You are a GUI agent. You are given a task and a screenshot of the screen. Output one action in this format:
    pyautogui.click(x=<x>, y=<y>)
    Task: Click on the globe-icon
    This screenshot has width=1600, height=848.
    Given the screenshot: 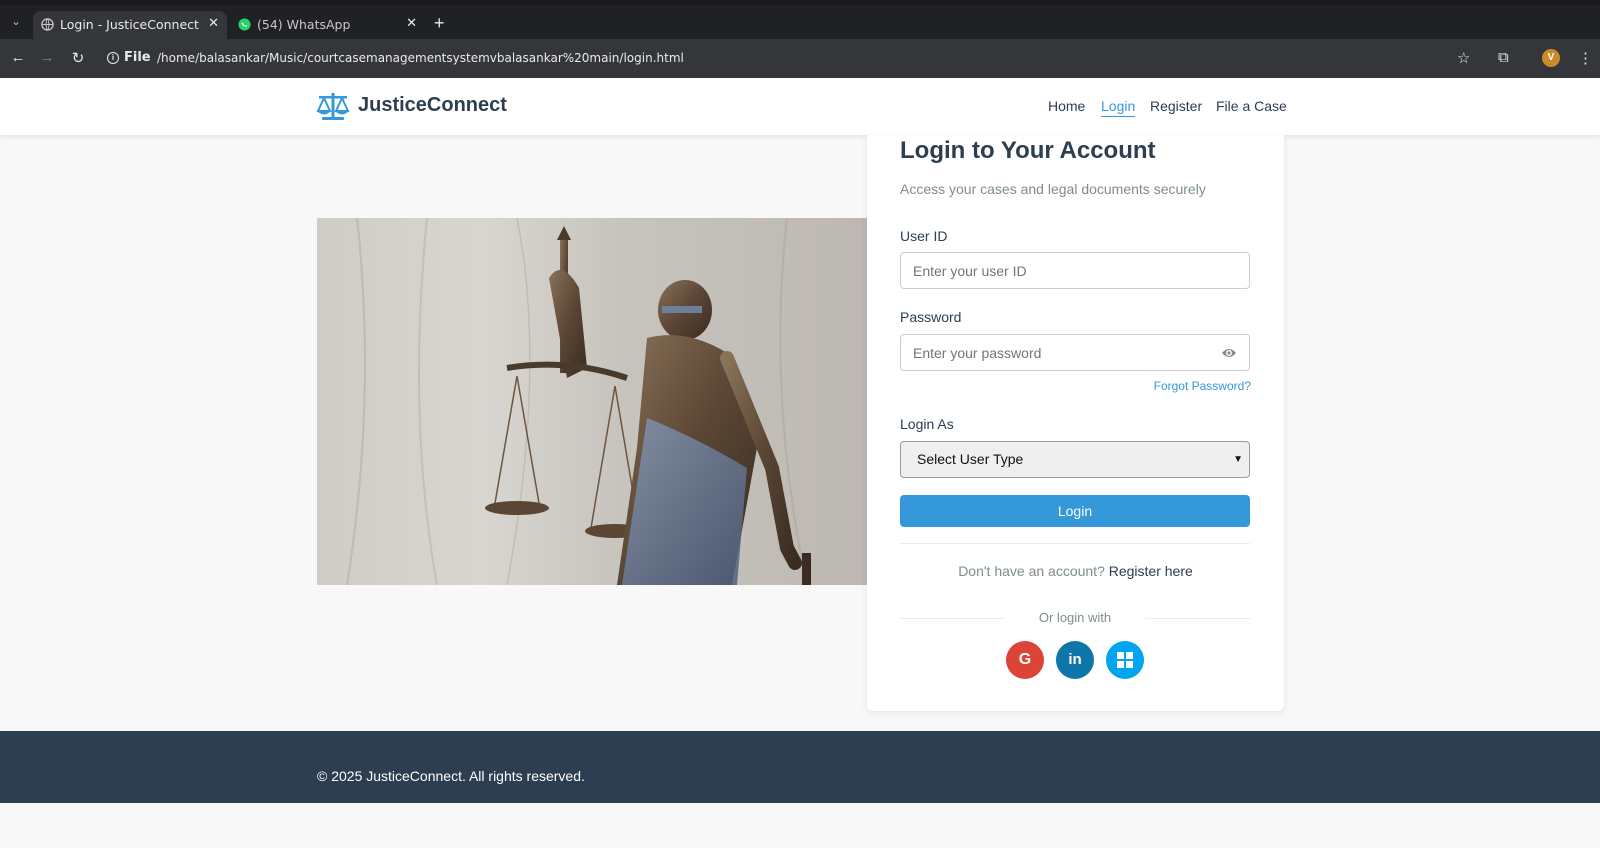 What is the action you would take?
    pyautogui.click(x=47, y=24)
    